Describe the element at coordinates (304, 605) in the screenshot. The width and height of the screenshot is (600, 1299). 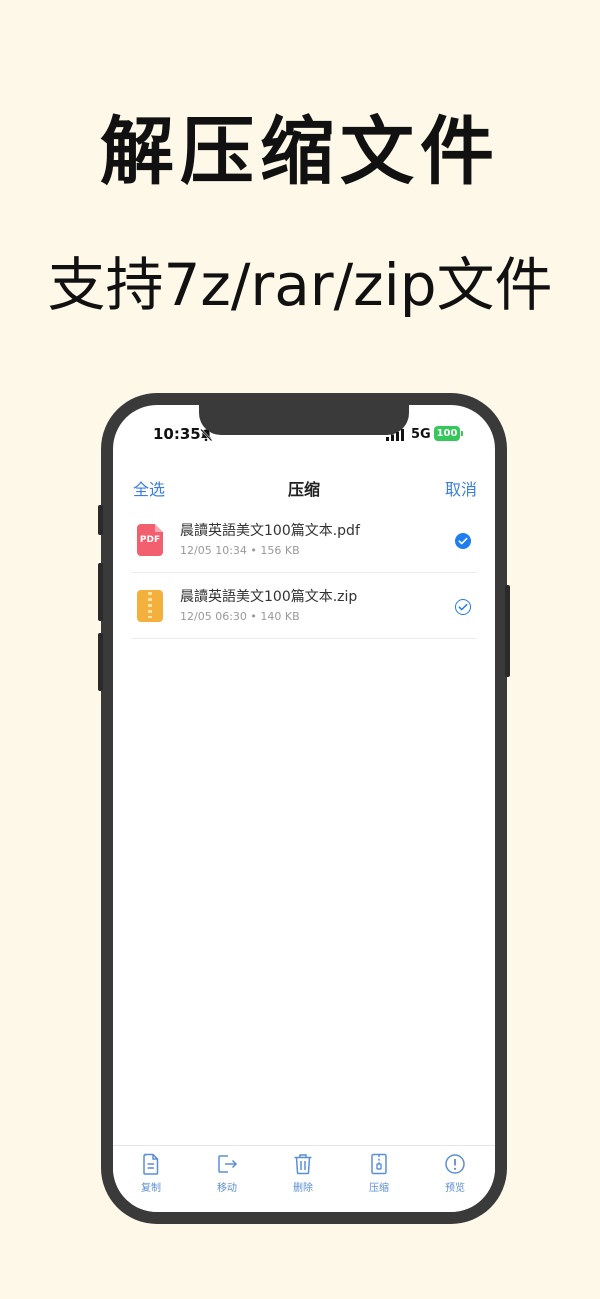
I see `file-row: 晨讀英語美文100篇文本.zip 12/05 06:30 • 140 KB` at that location.